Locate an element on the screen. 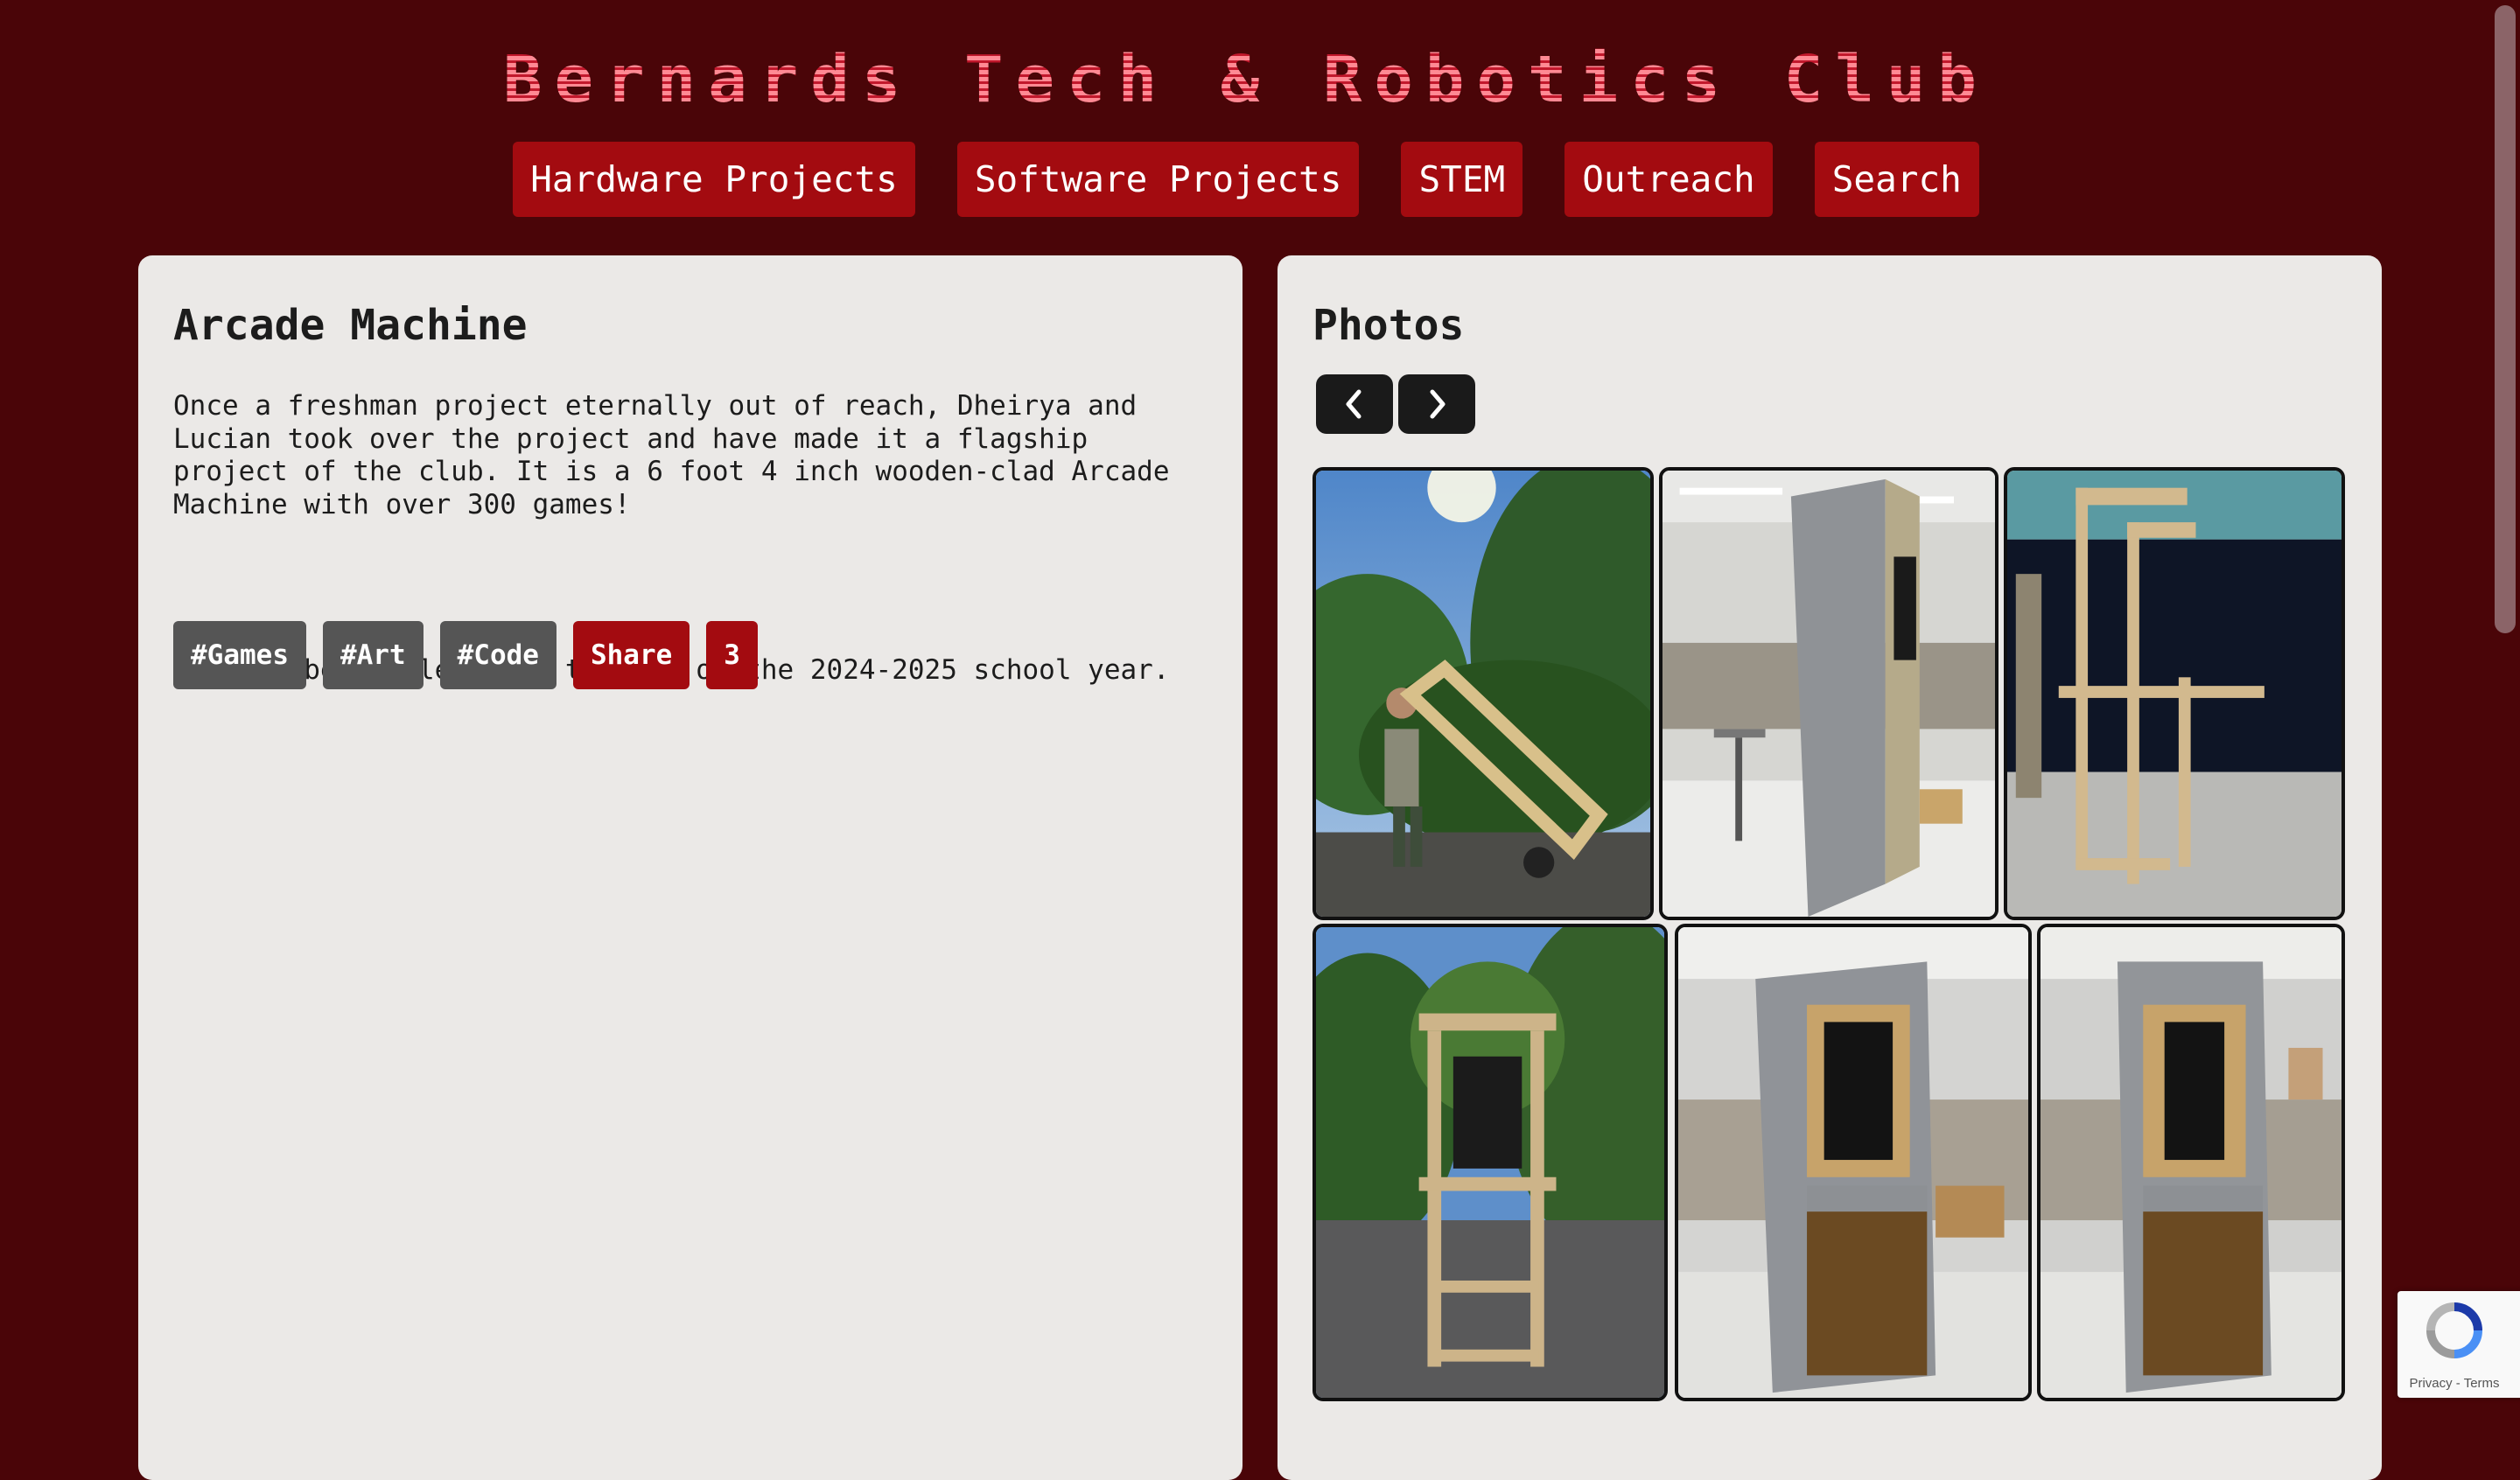 This screenshot has height=1480, width=2520. gallery-next-button is located at coordinates (1436, 404).